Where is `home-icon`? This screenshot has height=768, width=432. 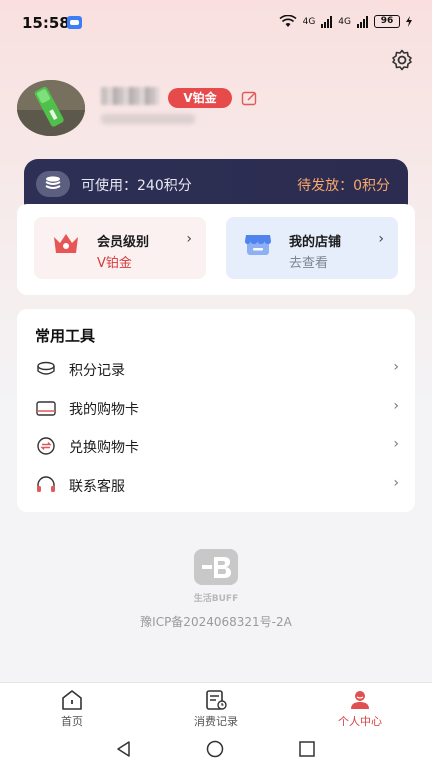
home-icon is located at coordinates (72, 700).